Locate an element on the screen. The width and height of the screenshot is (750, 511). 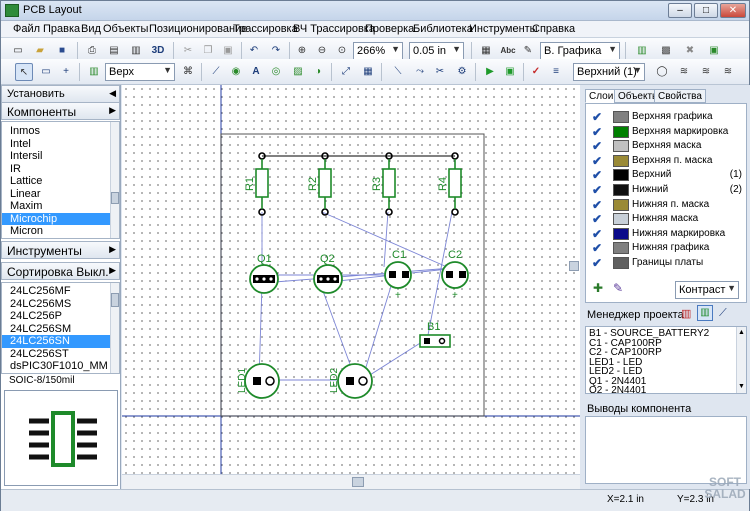
grid-icon: ▩ is located at coordinates (666, 51).